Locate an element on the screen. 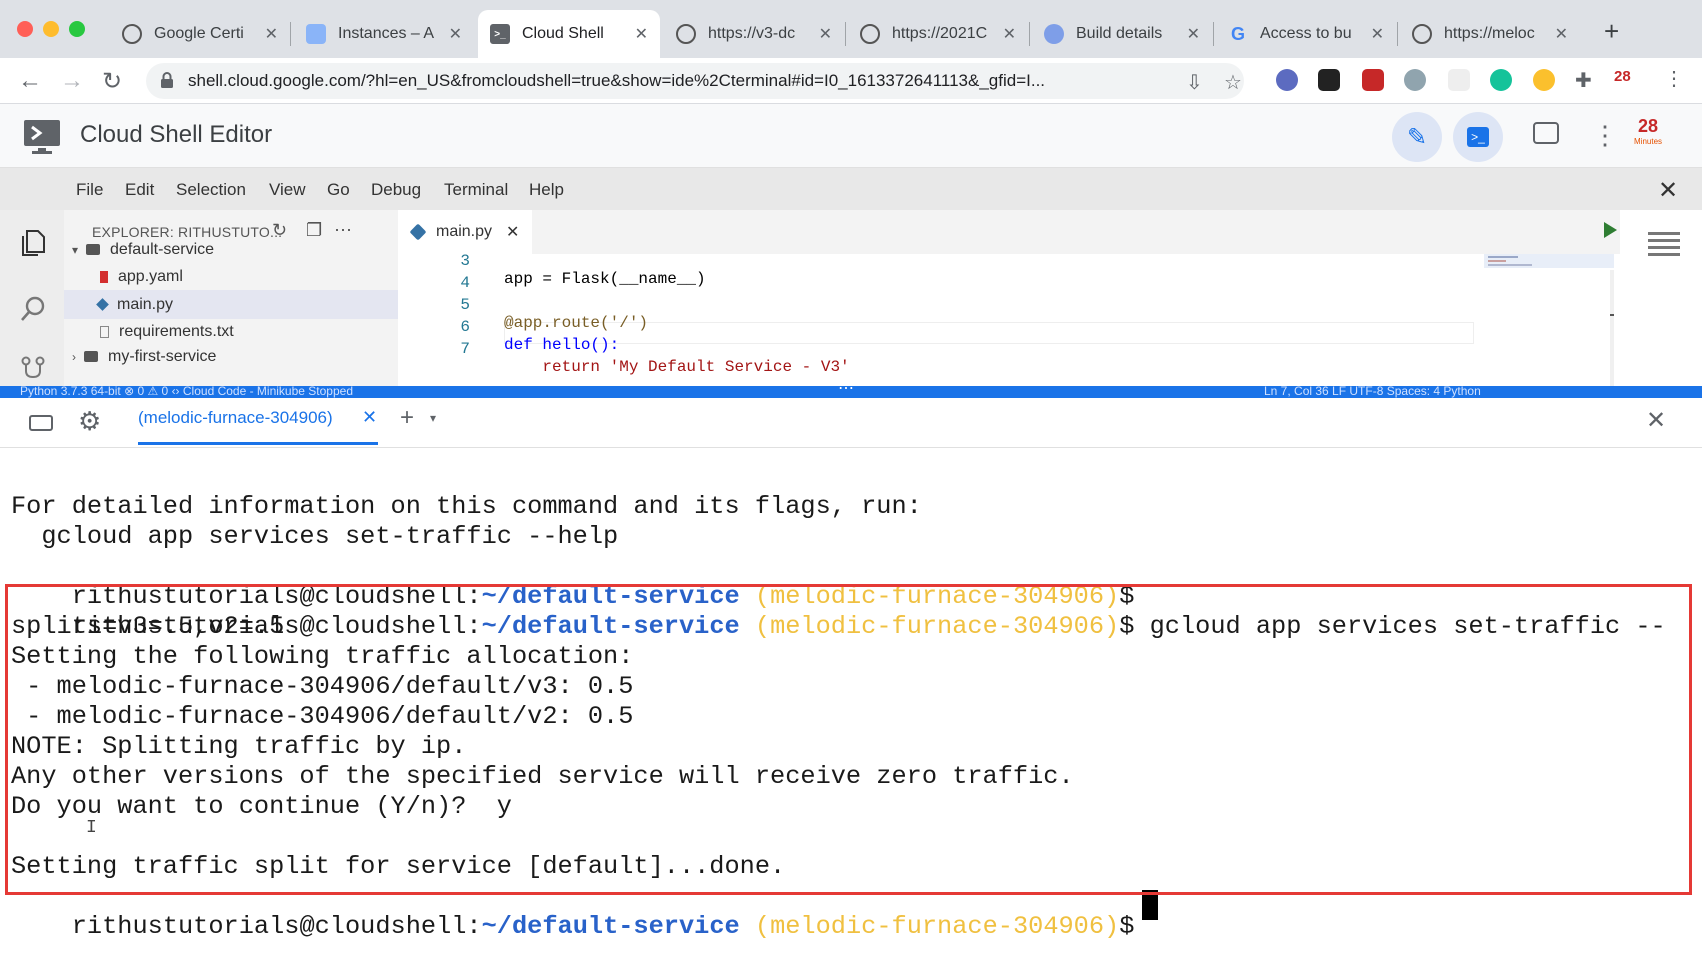  code-line: 6 def hello(): is located at coordinates (948, 327).